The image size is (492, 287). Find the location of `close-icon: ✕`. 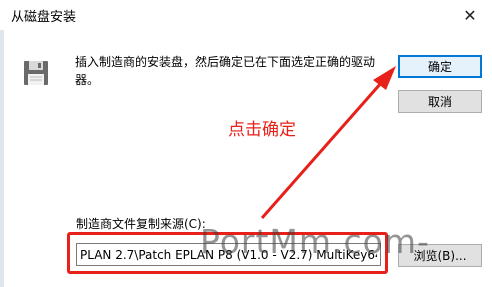

close-icon: ✕ is located at coordinates (470, 15).